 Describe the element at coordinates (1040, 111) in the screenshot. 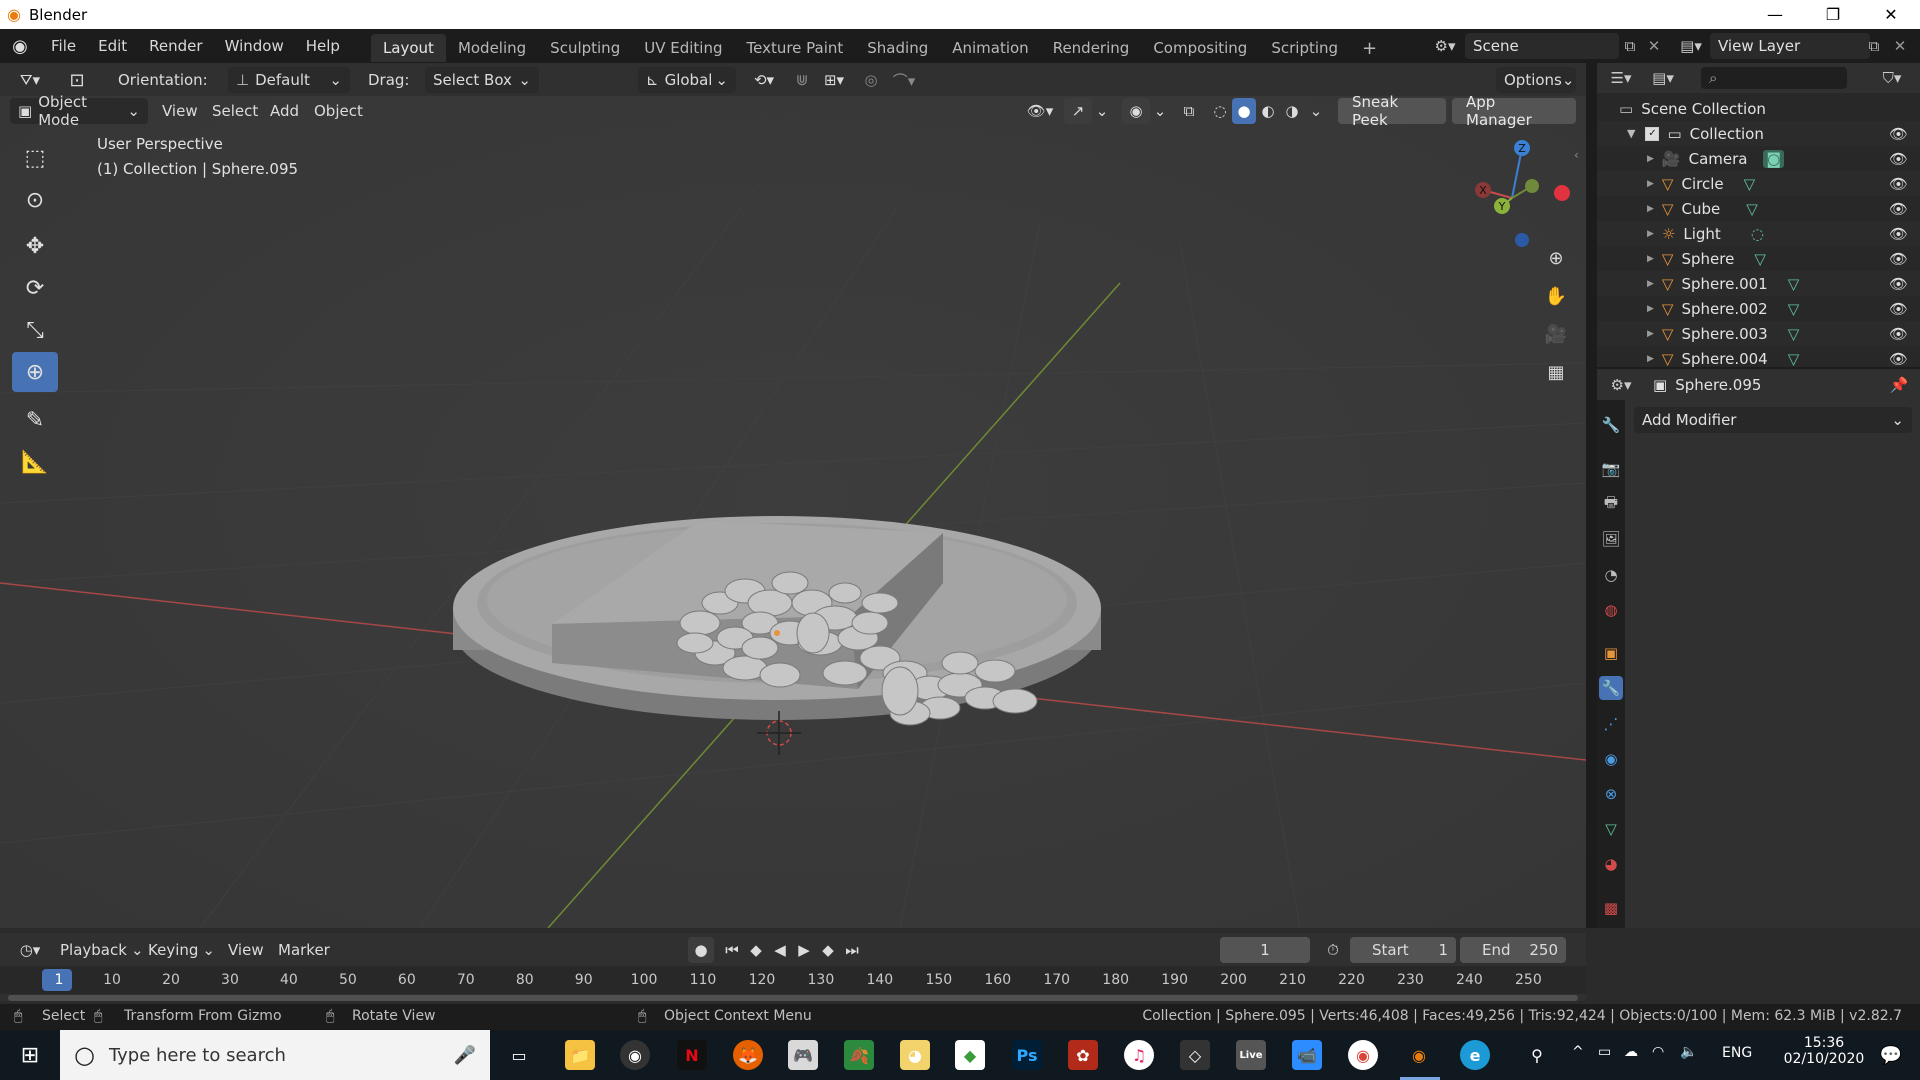

I see `visibility-eye-icon: 👁▾` at that location.